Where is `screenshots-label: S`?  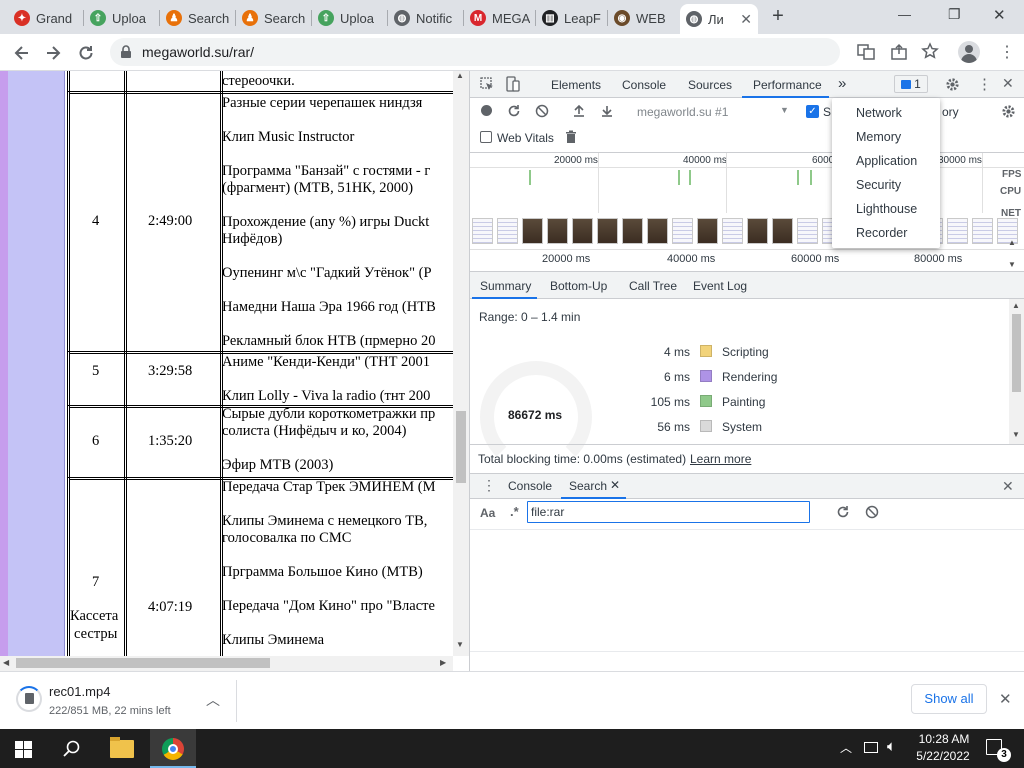 screenshots-label: S is located at coordinates (827, 112).